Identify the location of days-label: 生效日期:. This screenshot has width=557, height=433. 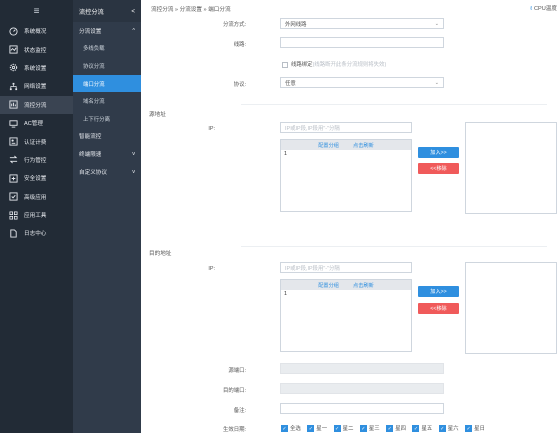
(234, 430).